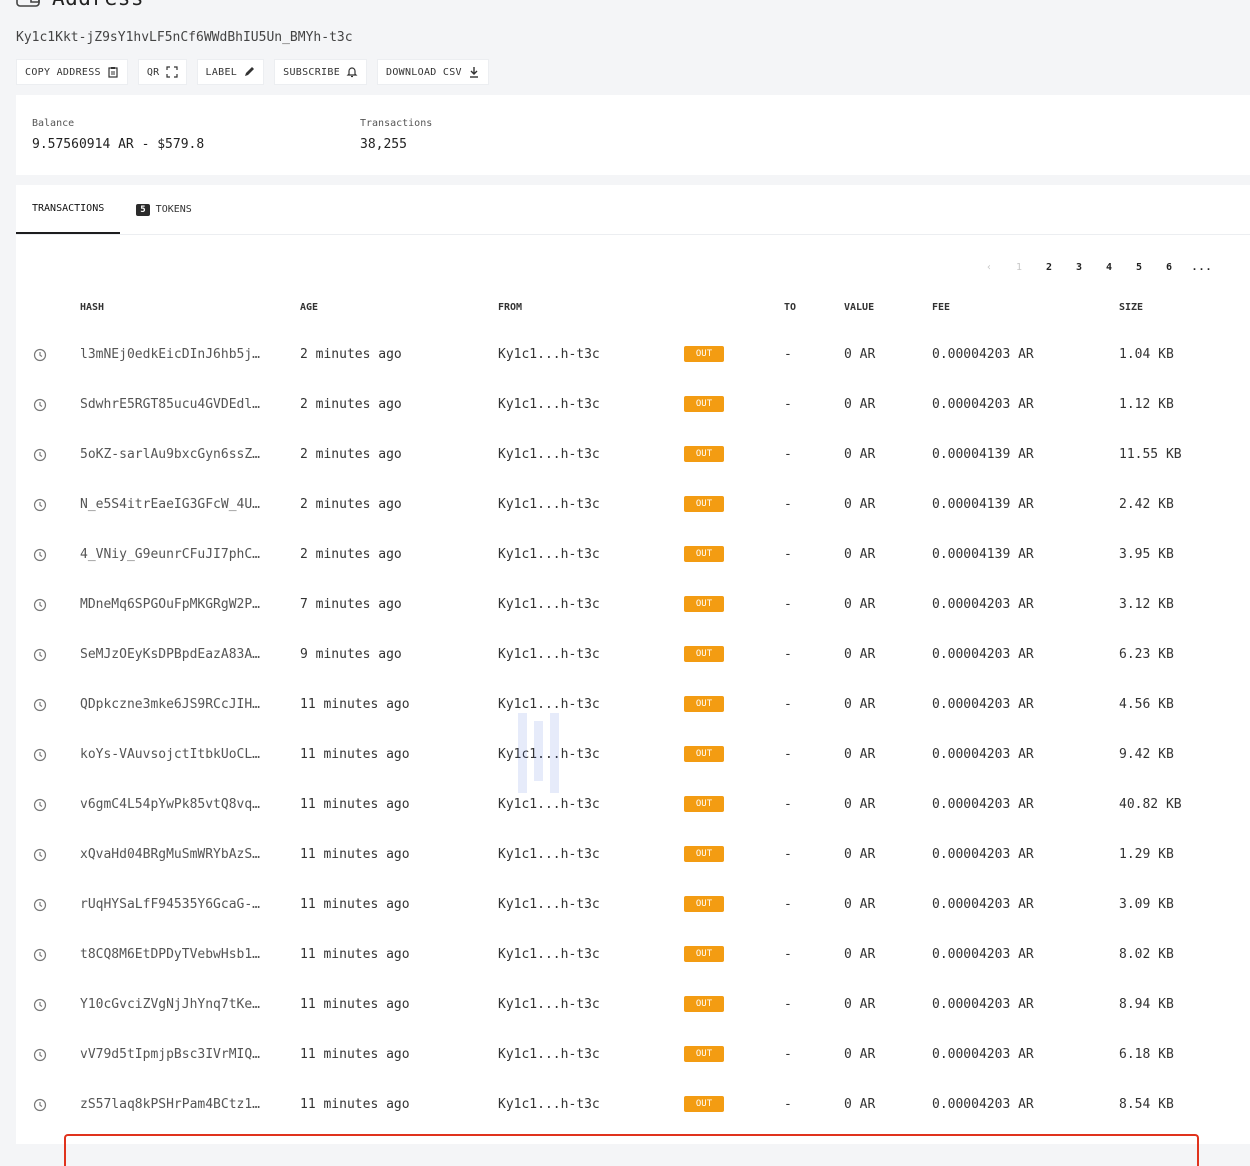 This screenshot has width=1250, height=1166. What do you see at coordinates (1146, 854) in the screenshot?
I see `tx-size: 1.29 KB` at bounding box center [1146, 854].